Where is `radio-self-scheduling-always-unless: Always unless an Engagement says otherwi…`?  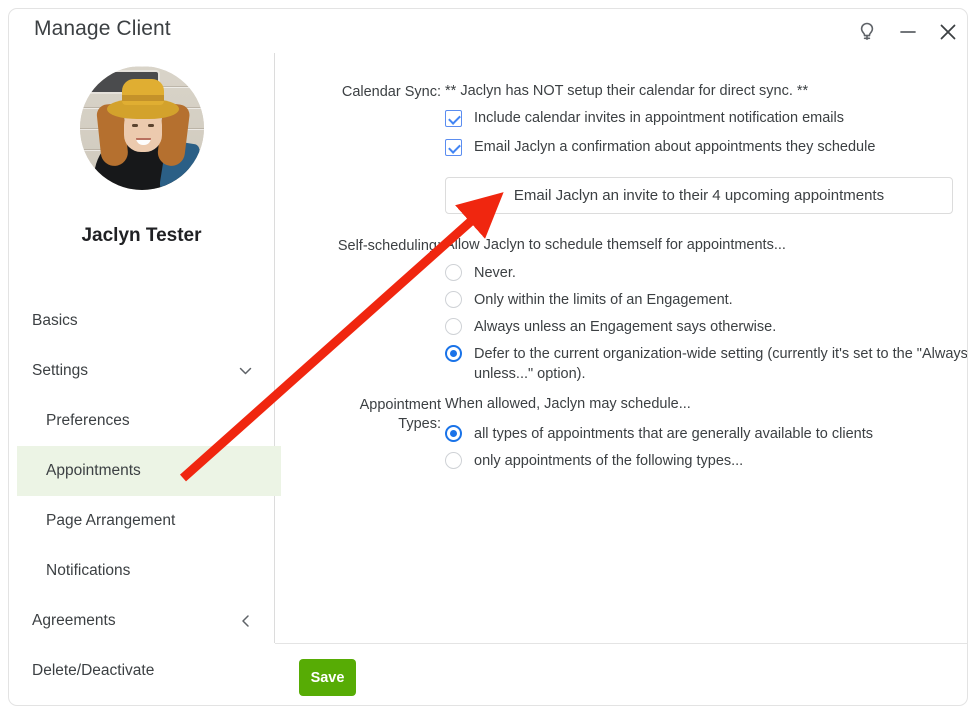 radio-self-scheduling-always-unless: Always unless an Engagement says otherwi… is located at coordinates (610, 327).